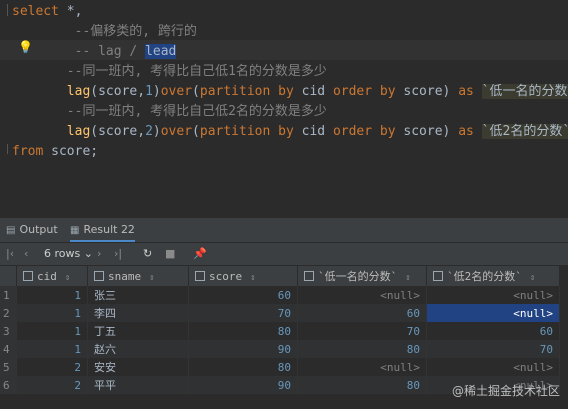 The height and width of the screenshot is (409, 568). What do you see at coordinates (8, 367) in the screenshot?
I see `row-number: 5` at bounding box center [8, 367].